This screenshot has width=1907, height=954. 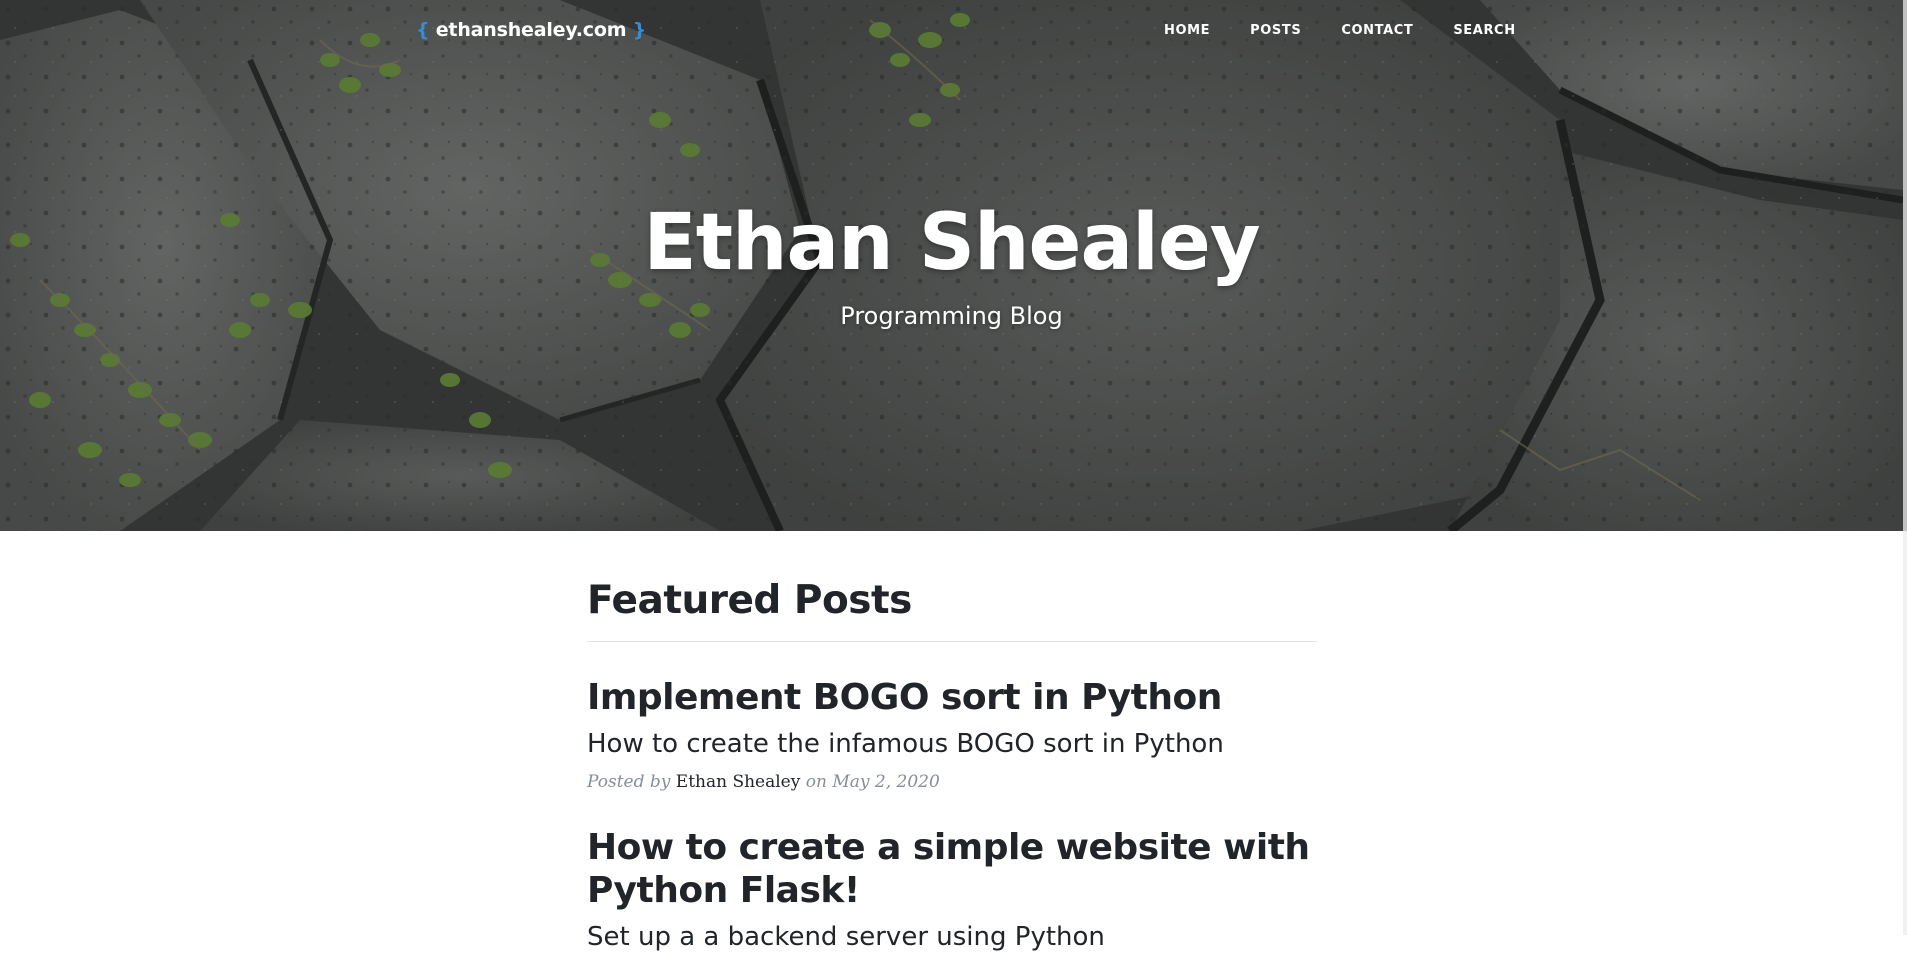 What do you see at coordinates (639, 30) in the screenshot?
I see `brand-close-brace: }` at bounding box center [639, 30].